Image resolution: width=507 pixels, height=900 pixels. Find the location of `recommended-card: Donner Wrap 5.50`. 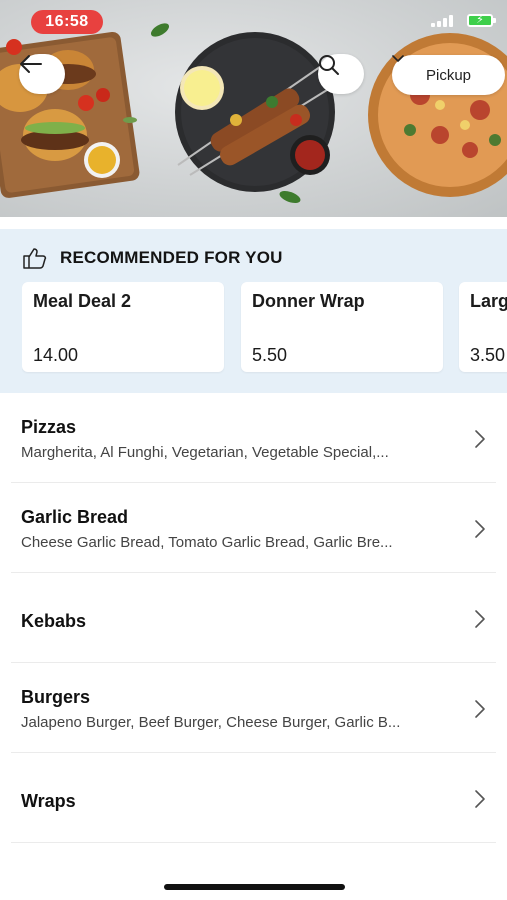

recommended-card: Donner Wrap 5.50 is located at coordinates (342, 327).